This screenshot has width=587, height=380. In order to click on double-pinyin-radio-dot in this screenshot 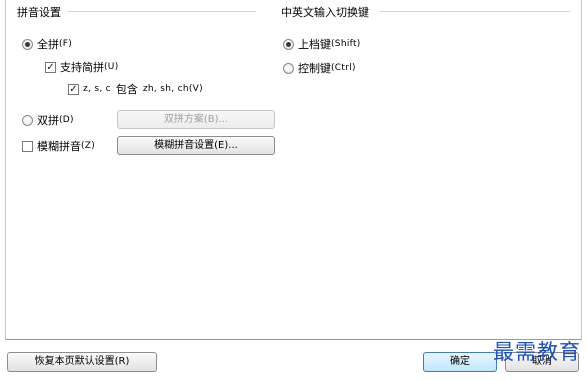, I will do `click(27, 120)`.